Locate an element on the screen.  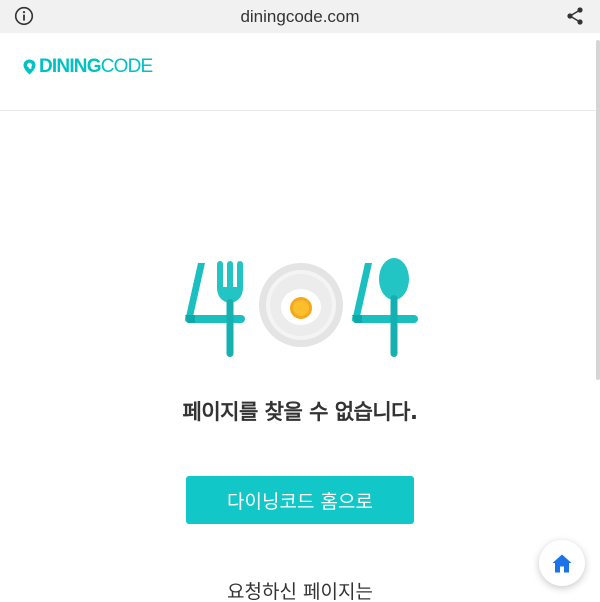
site-header: DININGCODE is located at coordinates (300, 72).